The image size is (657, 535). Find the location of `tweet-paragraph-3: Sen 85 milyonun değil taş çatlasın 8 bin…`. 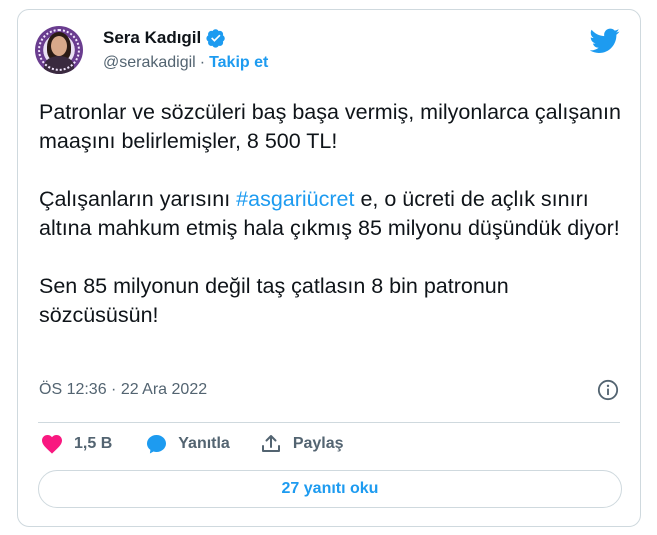

tweet-paragraph-3: Sen 85 milyonun değil taş çatlasın 8 bin… is located at coordinates (274, 300).